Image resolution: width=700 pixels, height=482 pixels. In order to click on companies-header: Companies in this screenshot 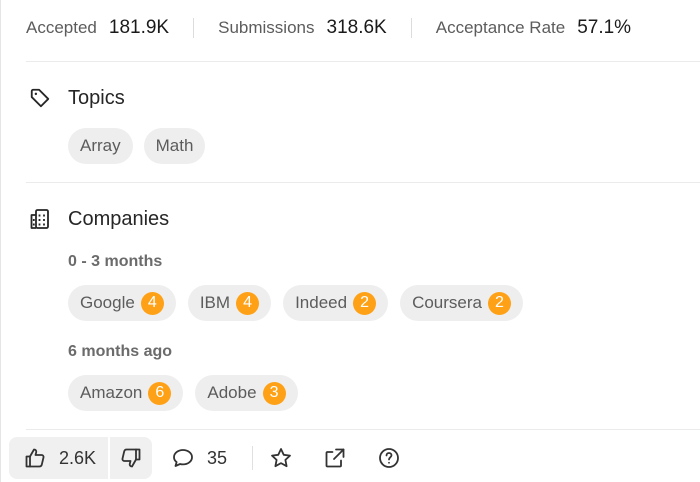, I will do `click(98, 219)`.